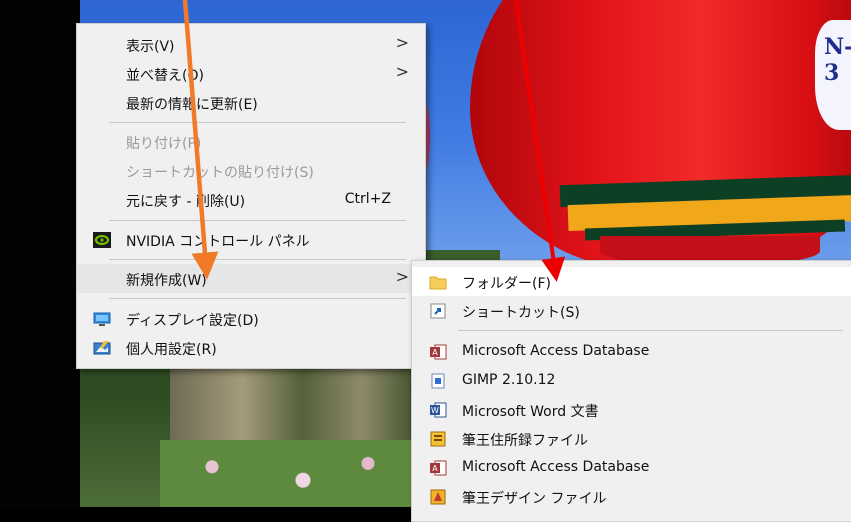 Image resolution: width=851 pixels, height=522 pixels. Describe the element at coordinates (251, 278) in the screenshot. I see `menu-item-new: 新規作成(W) >` at that location.